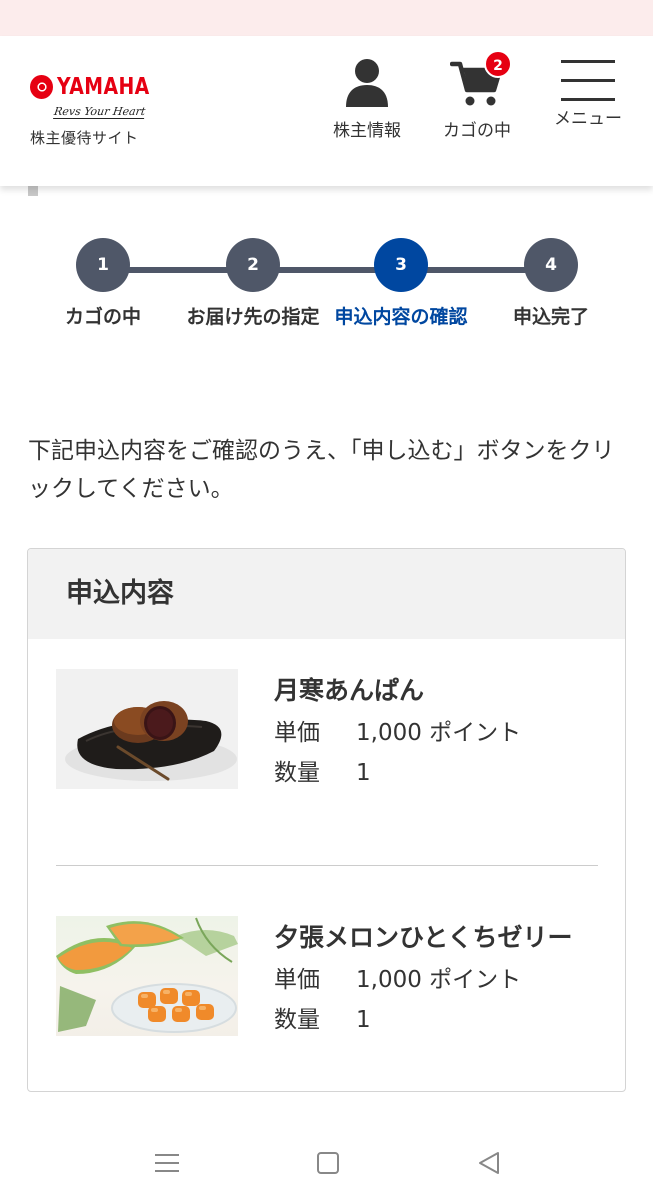  What do you see at coordinates (41, 87) in the screenshot?
I see `tuning-fork-emblem-icon` at bounding box center [41, 87].